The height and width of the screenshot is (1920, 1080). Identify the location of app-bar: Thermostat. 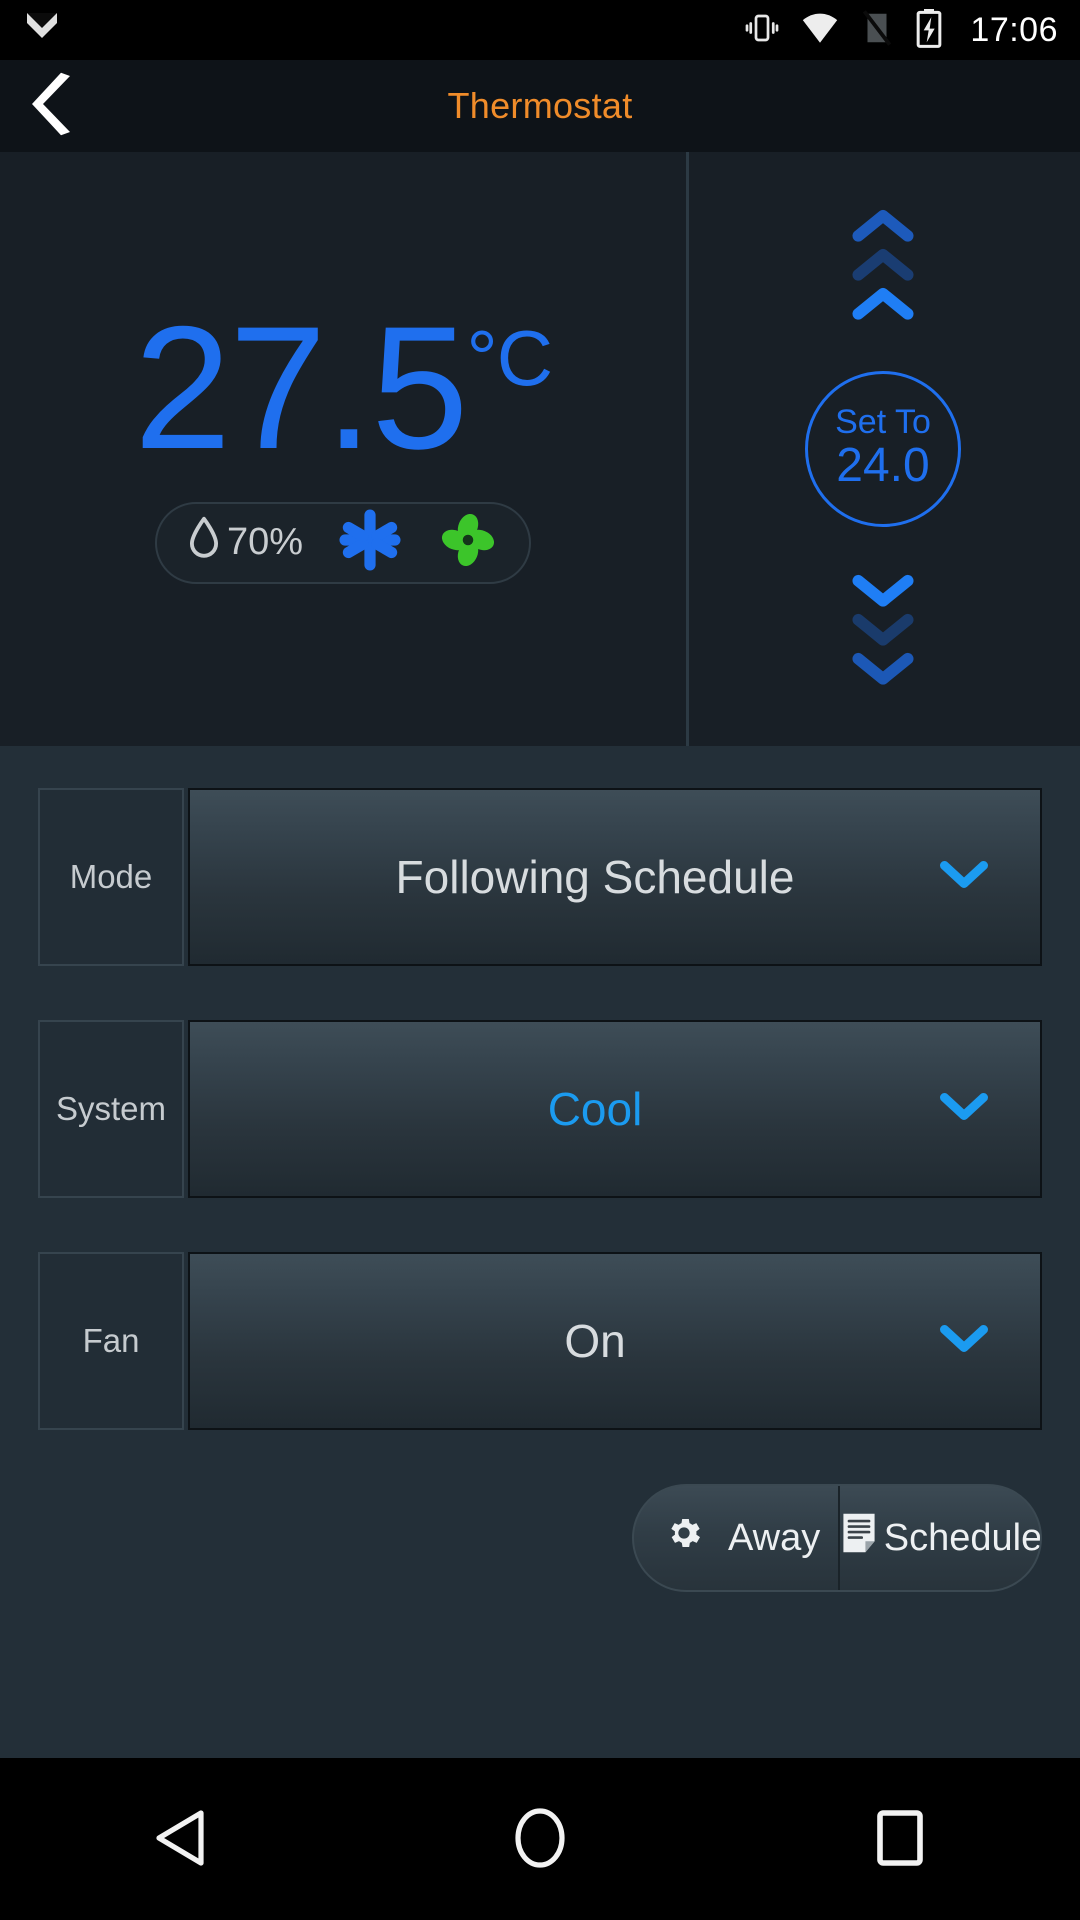
(540, 106).